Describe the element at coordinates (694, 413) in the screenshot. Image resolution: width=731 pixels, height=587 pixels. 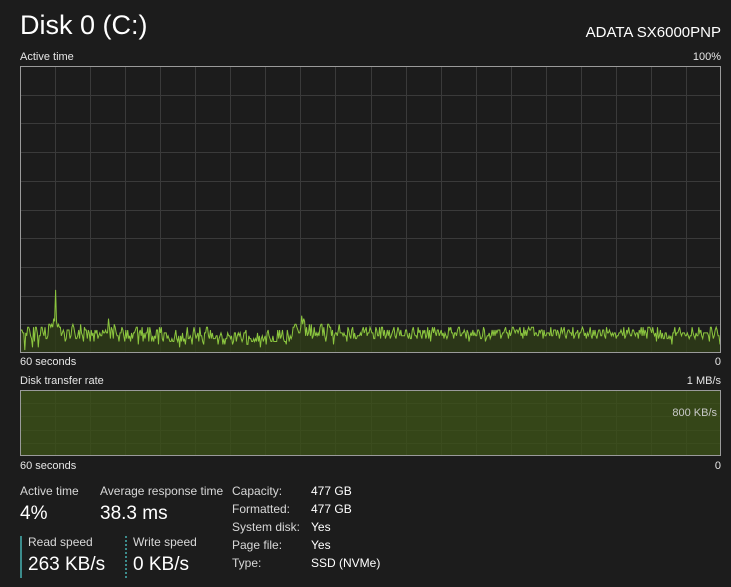
I see `transfer-rate-mid-label: 800 KB/s` at that location.